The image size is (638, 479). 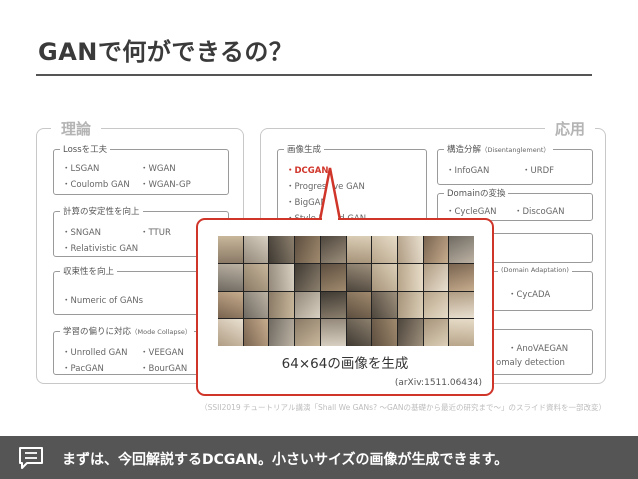 What do you see at coordinates (31, 458) in the screenshot?
I see `speech-bubble-icon` at bounding box center [31, 458].